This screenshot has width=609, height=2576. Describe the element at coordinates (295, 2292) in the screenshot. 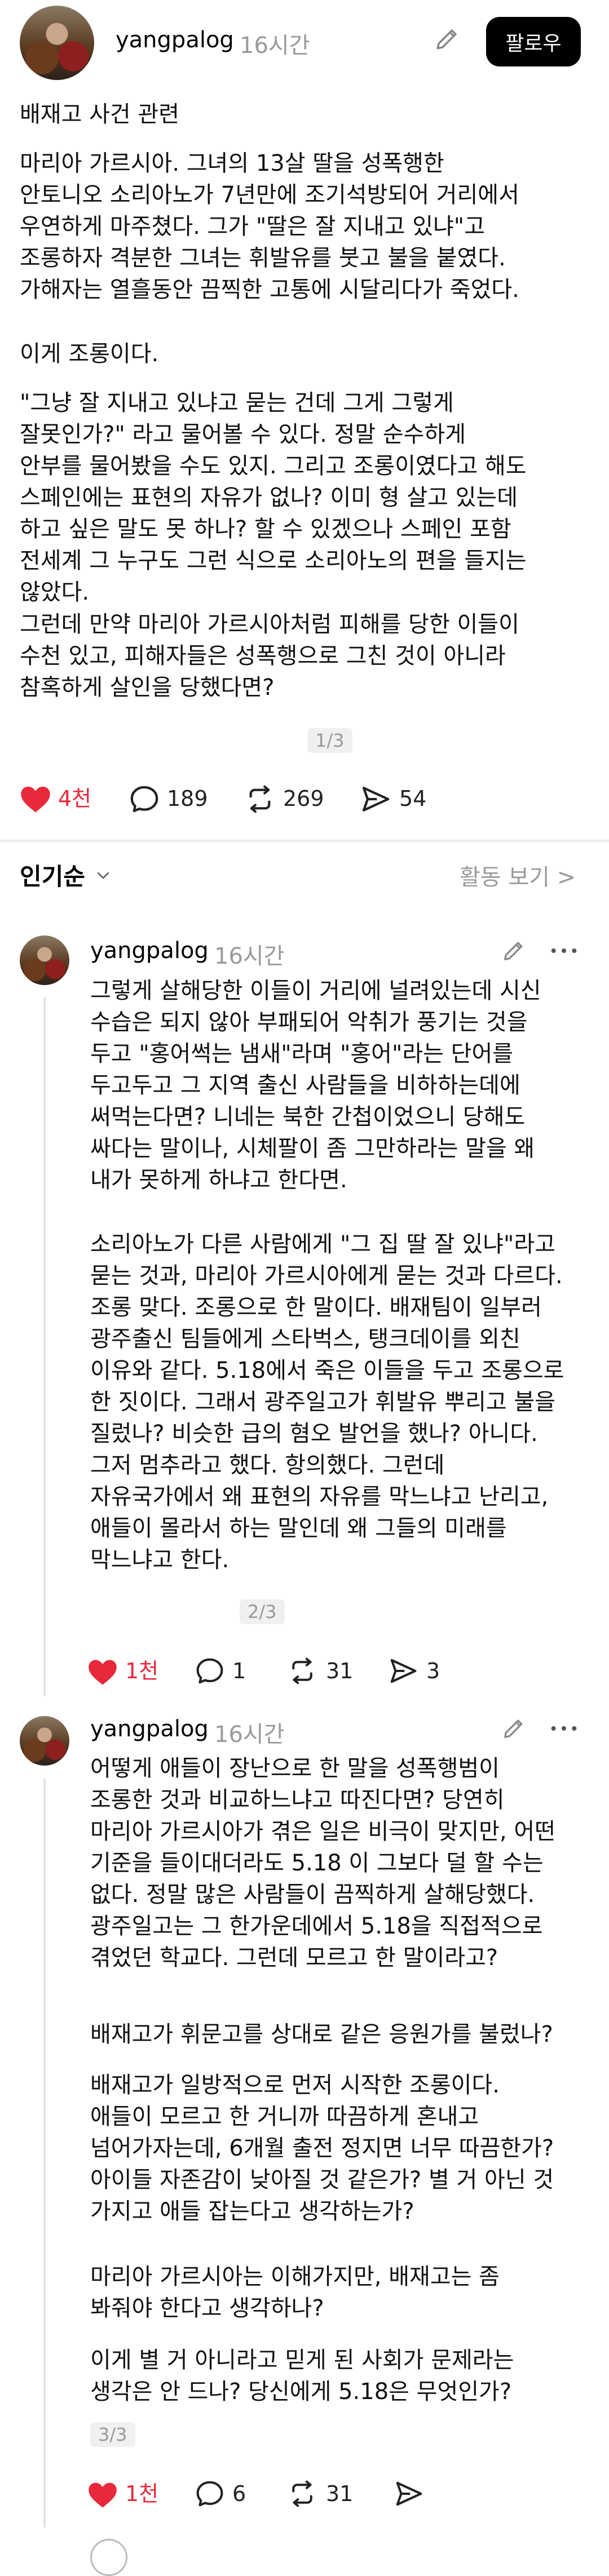

I see `reply-paragraph: 마리아 가르시아는 이해가지만, 배재고는 좀 봐줘야 한다고 생각하나?` at that location.